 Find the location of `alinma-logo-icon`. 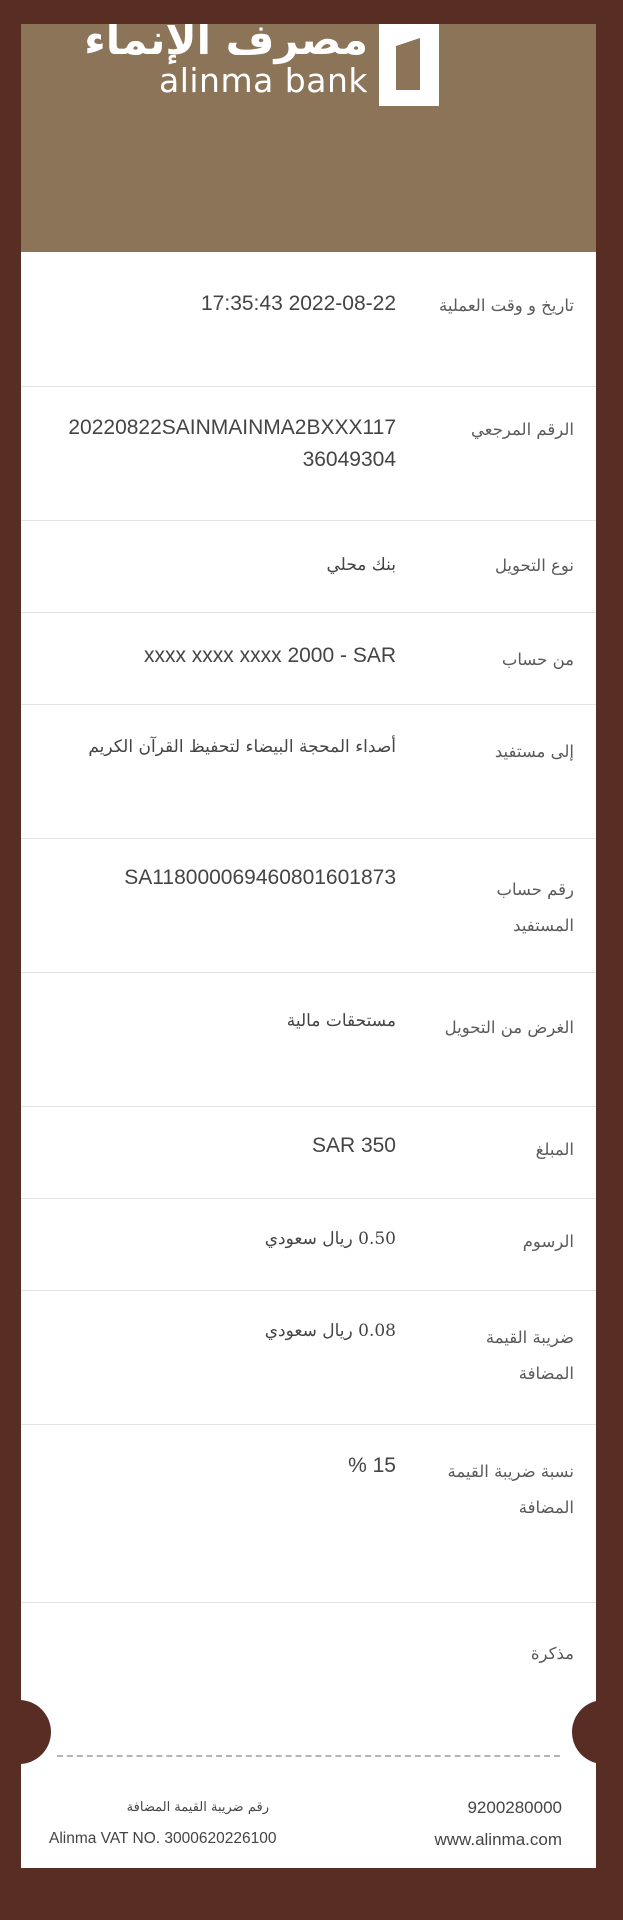

alinma-logo-icon is located at coordinates (409, 65).